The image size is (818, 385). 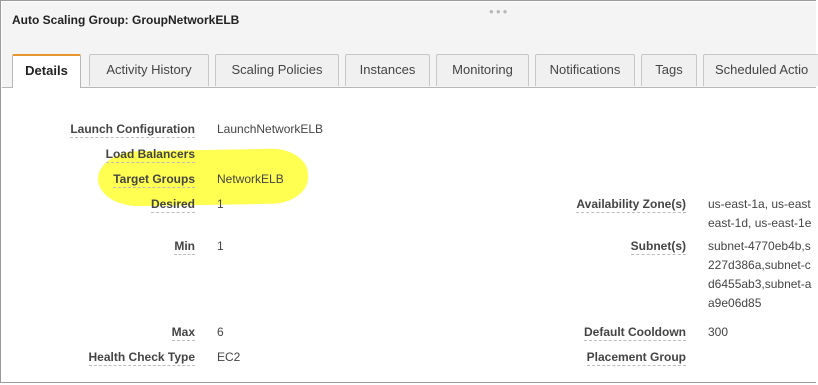 I want to click on resize-handle-icon: ●●●, so click(x=499, y=11).